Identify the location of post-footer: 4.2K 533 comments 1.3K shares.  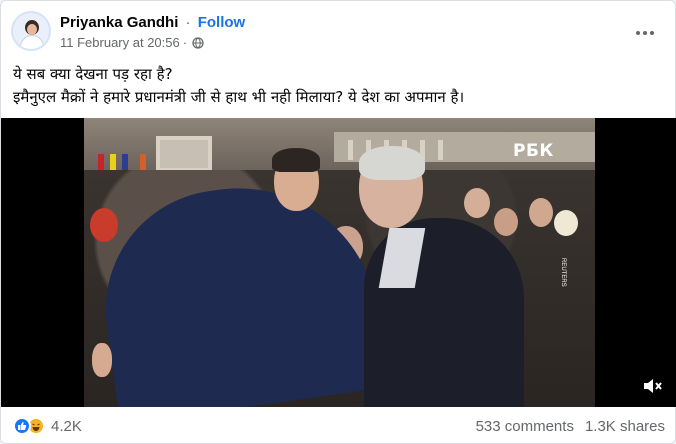
(339, 426).